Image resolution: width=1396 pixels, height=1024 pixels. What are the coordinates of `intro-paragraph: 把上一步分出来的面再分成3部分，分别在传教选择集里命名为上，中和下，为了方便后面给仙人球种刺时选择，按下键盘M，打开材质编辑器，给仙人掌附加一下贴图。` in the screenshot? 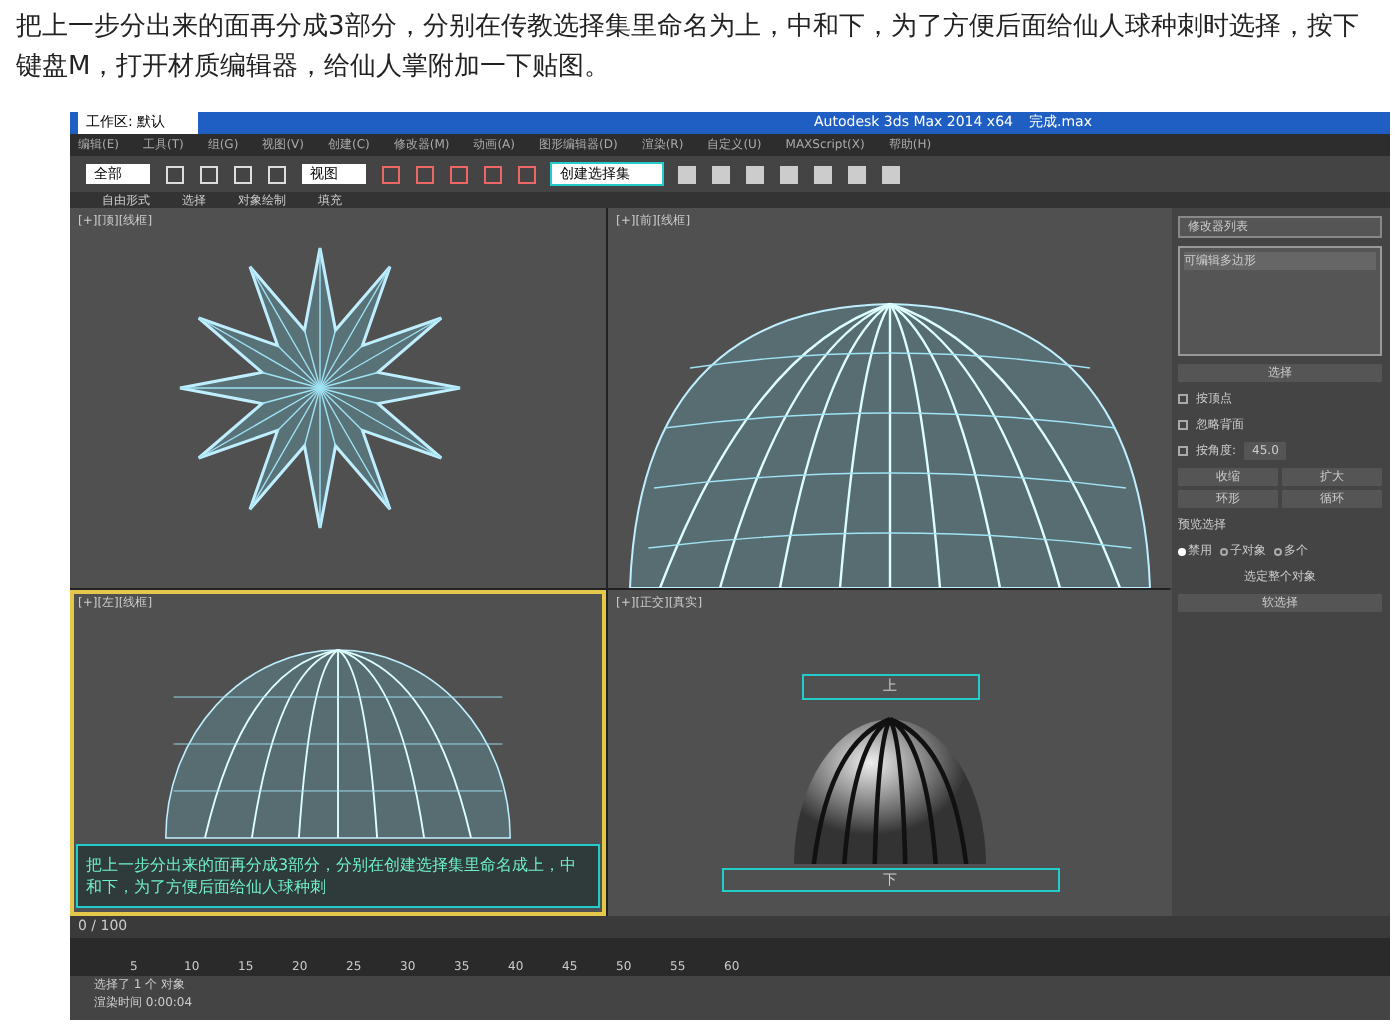 It's located at (687, 48).